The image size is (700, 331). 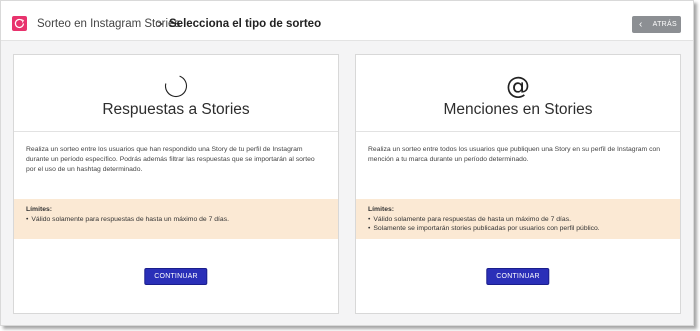 I want to click on at-sign-icon: @, so click(x=518, y=86).